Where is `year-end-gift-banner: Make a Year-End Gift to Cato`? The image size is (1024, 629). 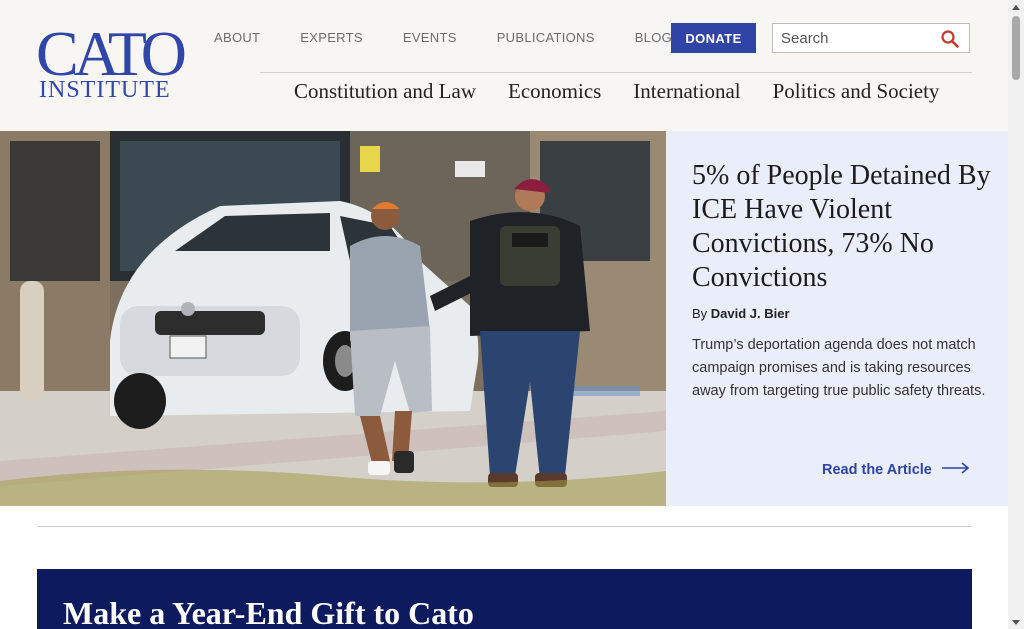 year-end-gift-banner: Make a Year-End Gift to Cato is located at coordinates (504, 599).